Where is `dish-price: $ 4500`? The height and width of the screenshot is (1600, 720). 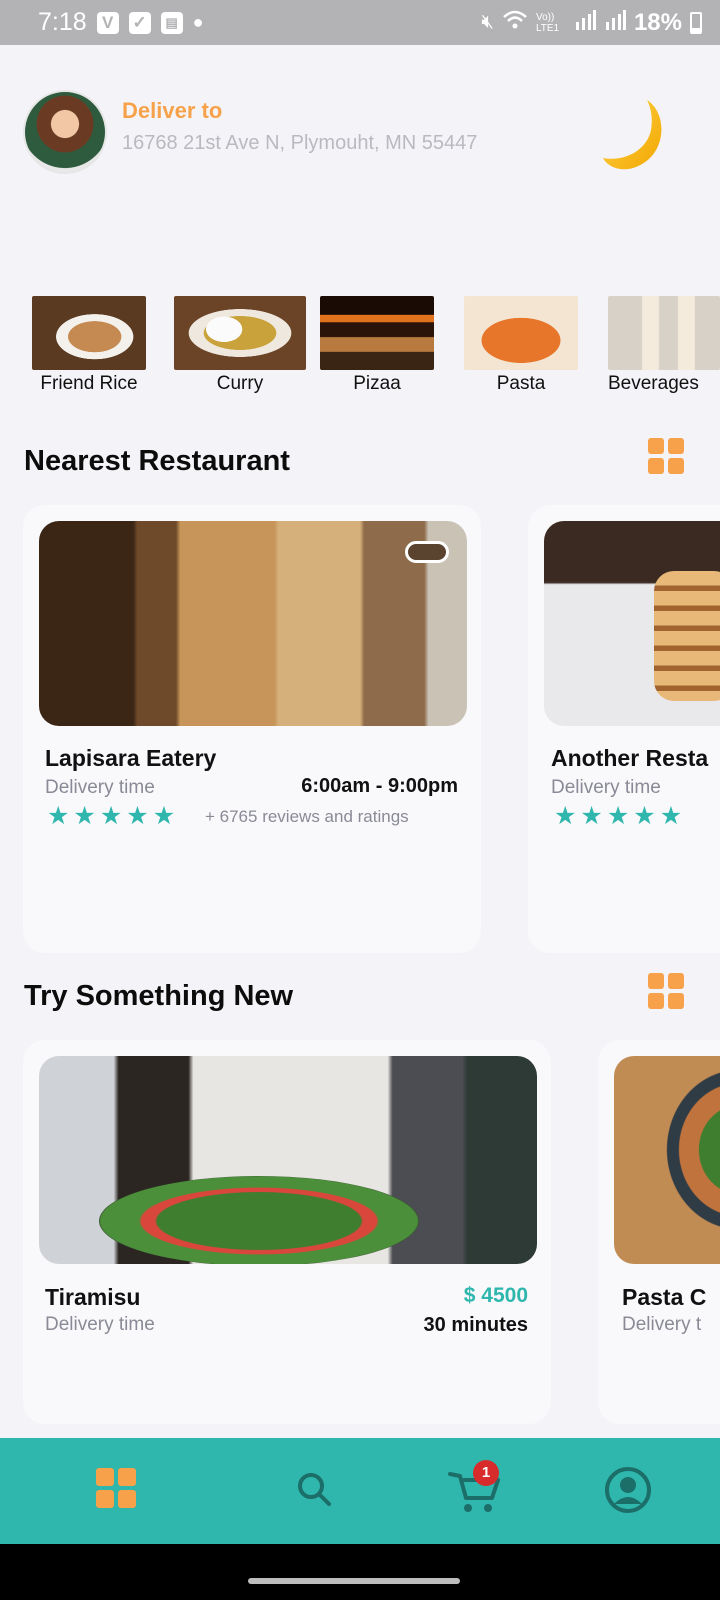 dish-price: $ 4500 is located at coordinates (495, 1295).